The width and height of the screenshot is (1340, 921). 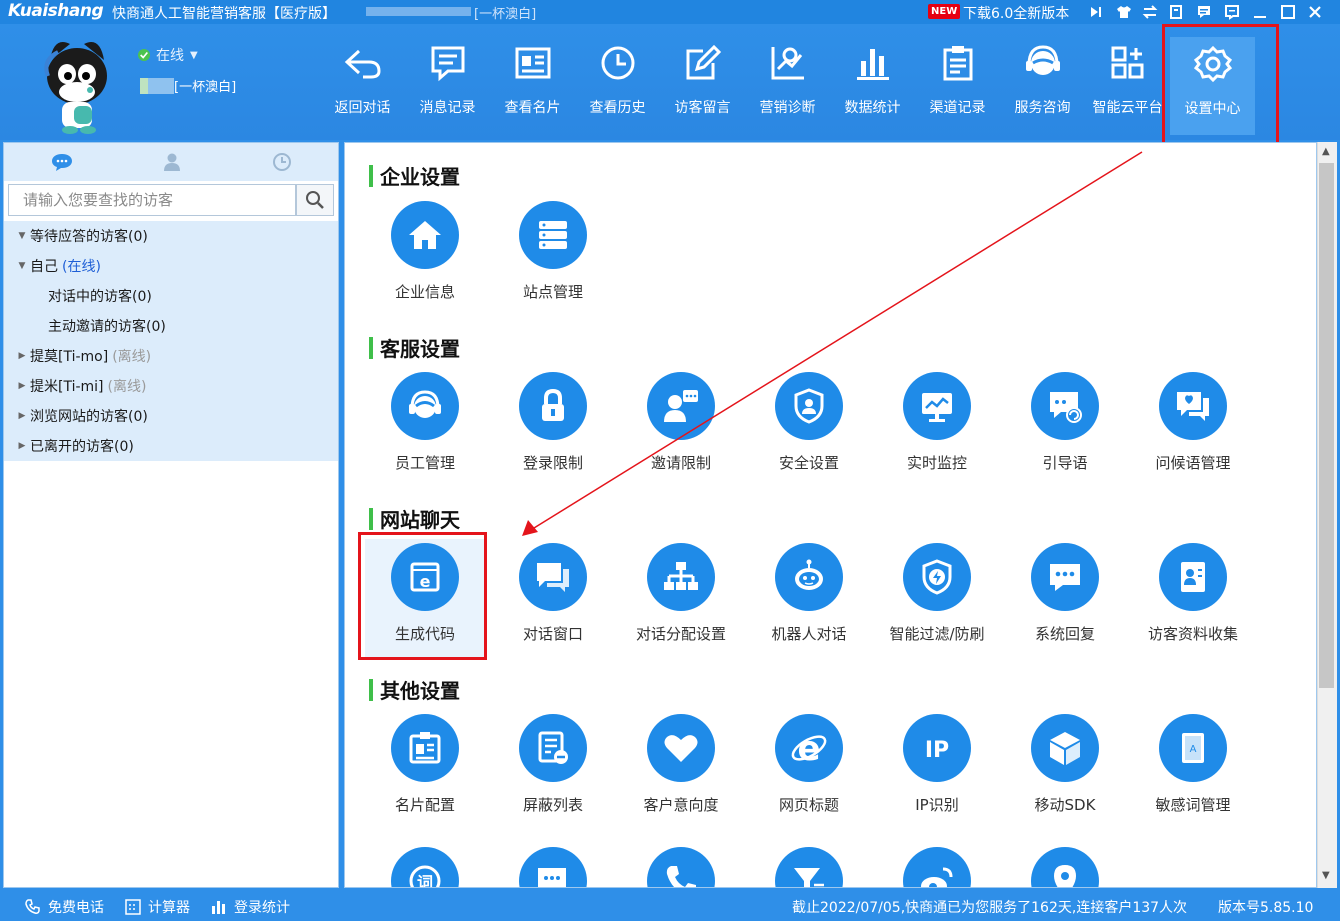 I want to click on login-stats-button: 登录统计, so click(x=250, y=907).